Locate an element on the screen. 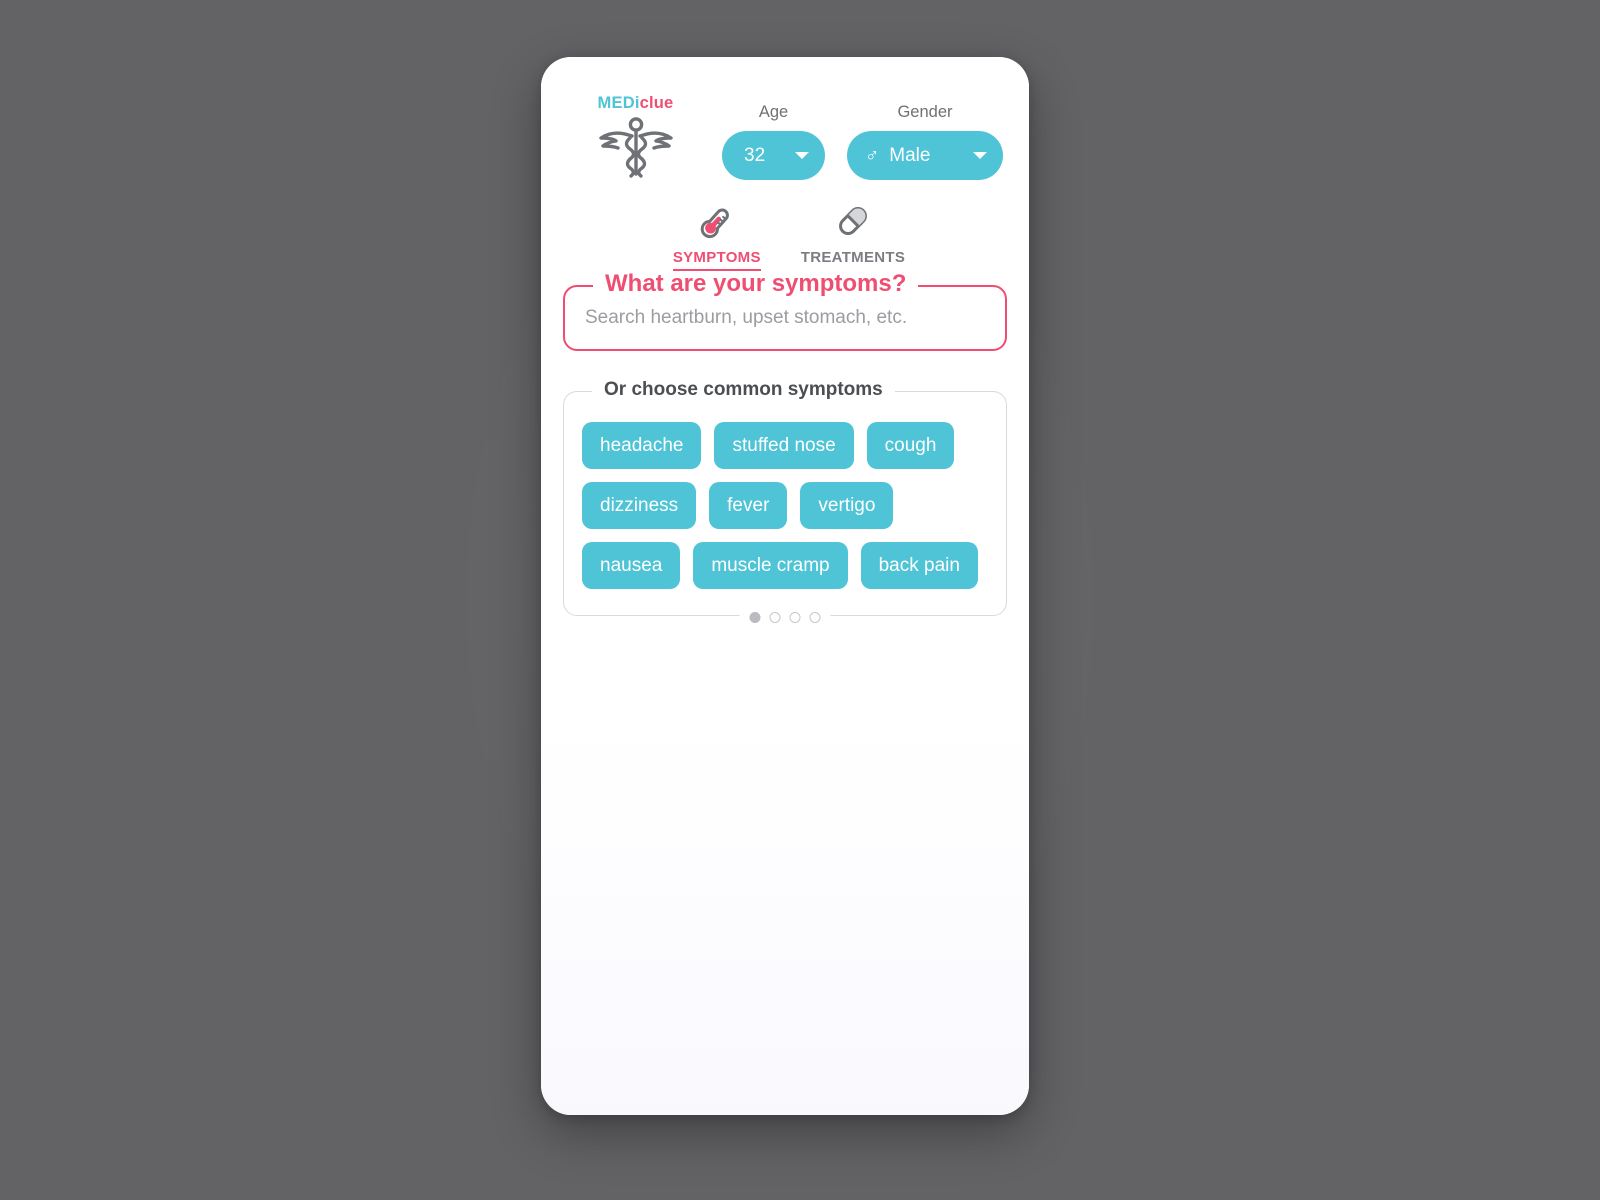  age-select: 32 is located at coordinates (773, 155).